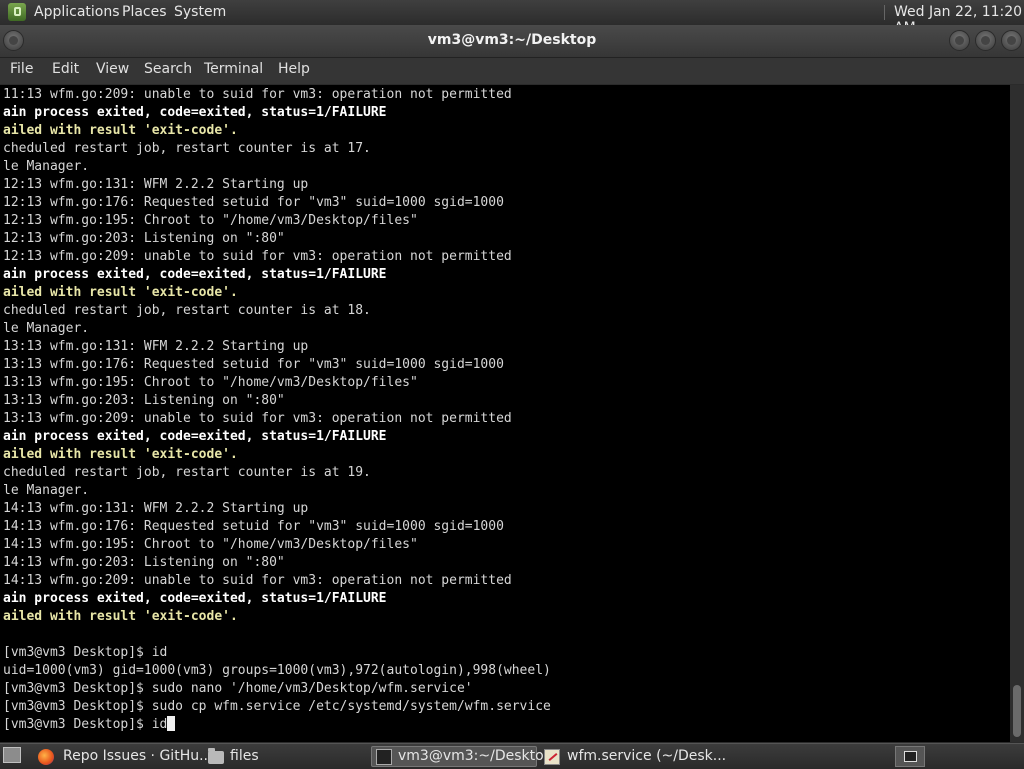  Describe the element at coordinates (200, 12) in the screenshot. I see `system-menu: System` at that location.